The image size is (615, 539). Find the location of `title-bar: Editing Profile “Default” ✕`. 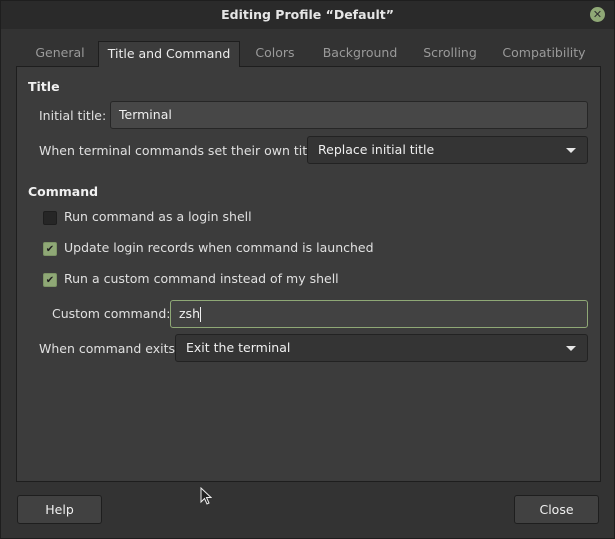

title-bar: Editing Profile “Default” ✕ is located at coordinates (307, 15).